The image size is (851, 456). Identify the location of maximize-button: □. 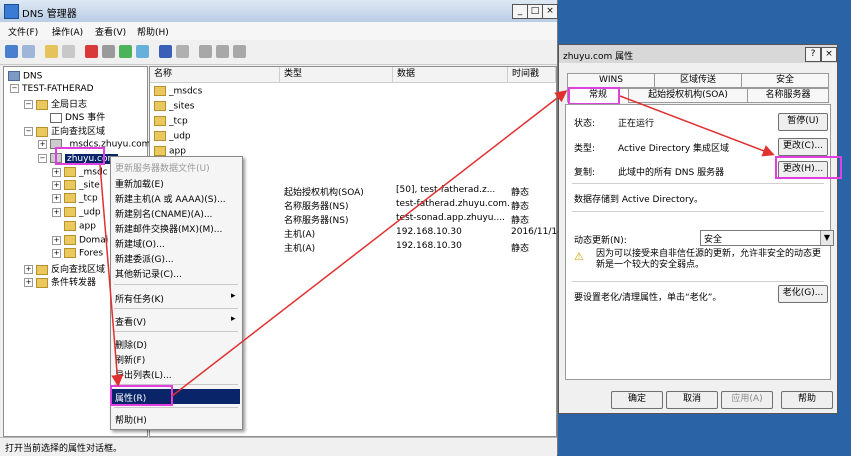
(535, 11).